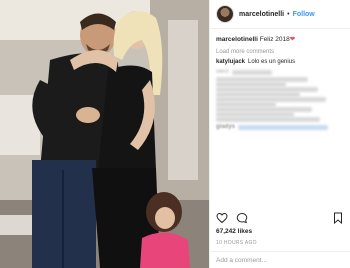  I want to click on follow-button: Follow, so click(304, 14).